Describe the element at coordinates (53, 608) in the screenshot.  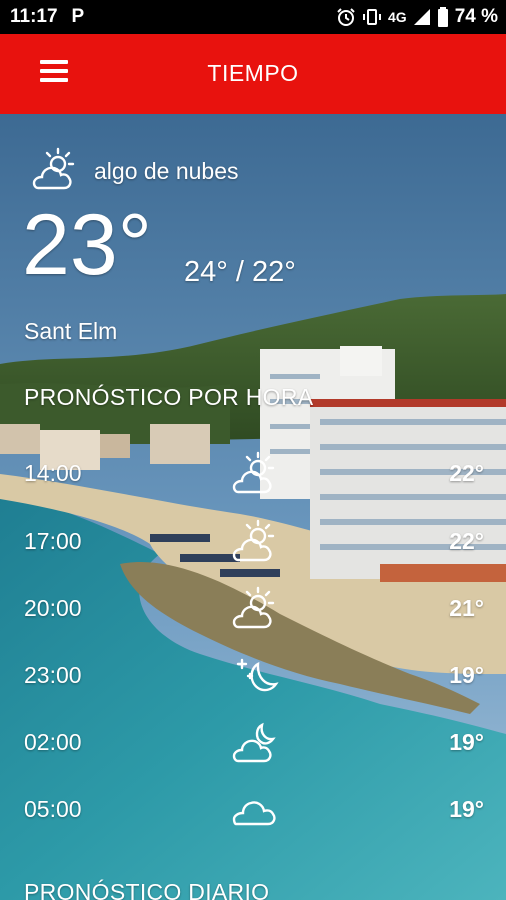
I see `hour-time: 20:00` at that location.